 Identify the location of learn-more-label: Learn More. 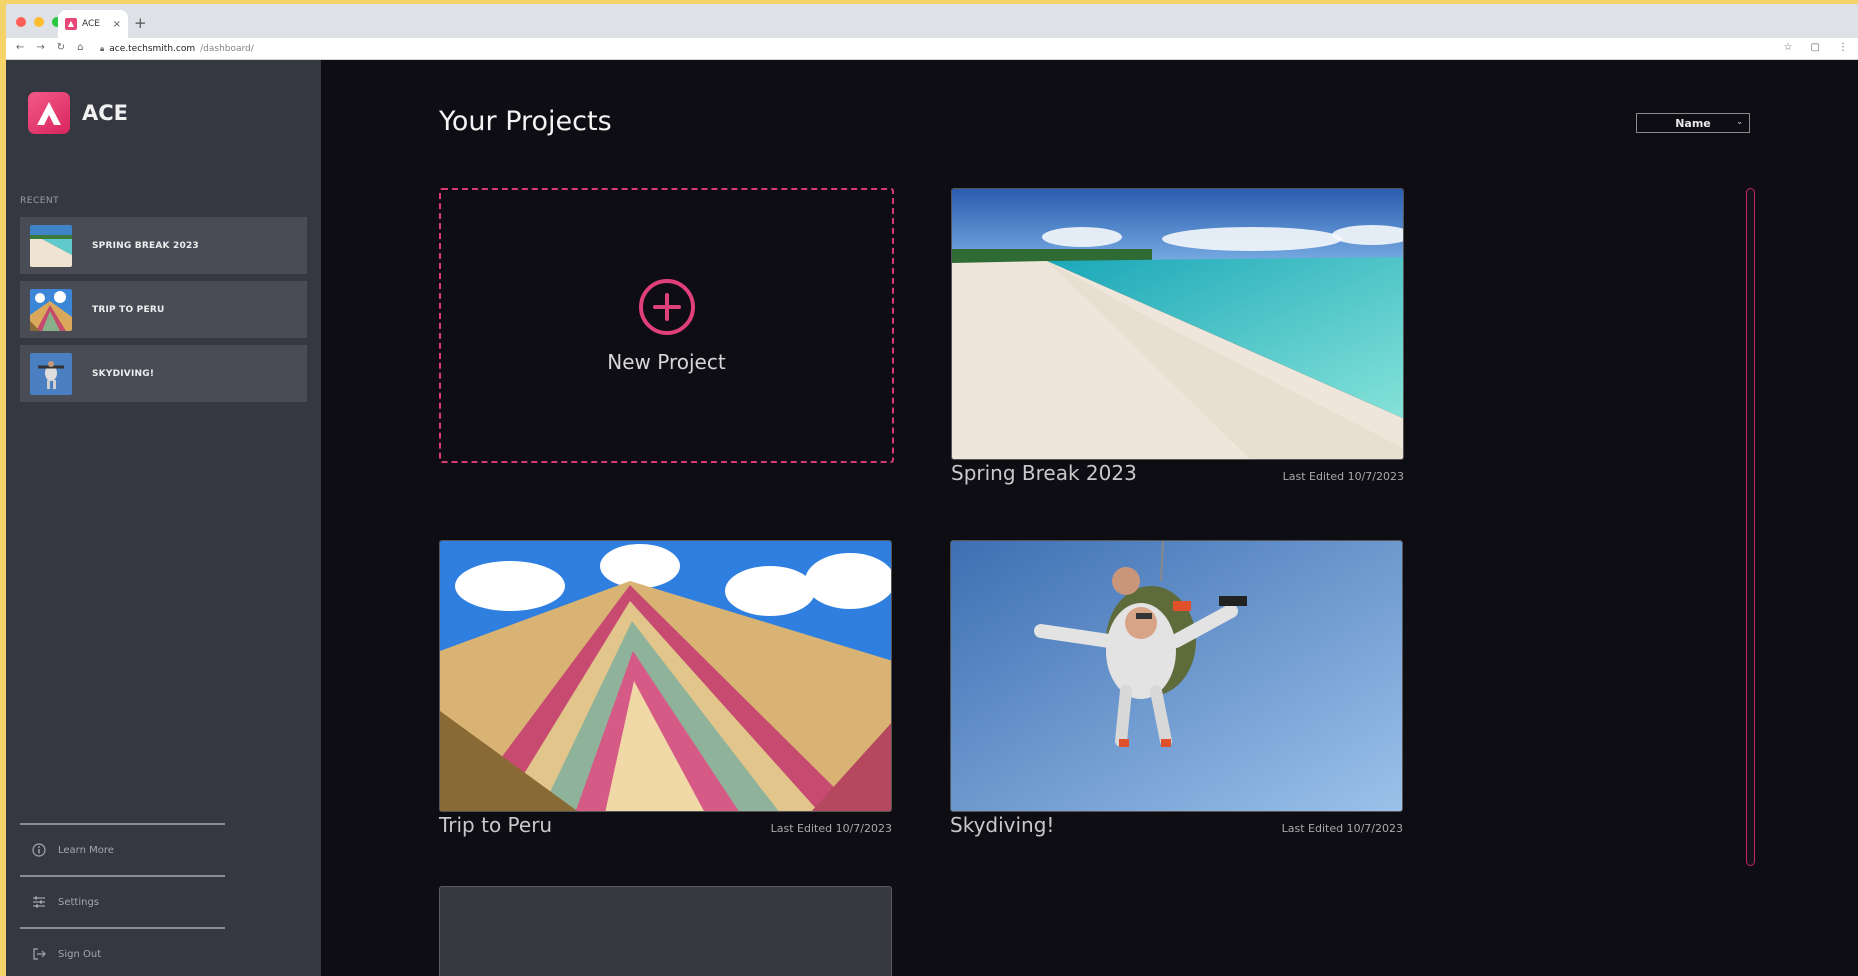
(86, 850).